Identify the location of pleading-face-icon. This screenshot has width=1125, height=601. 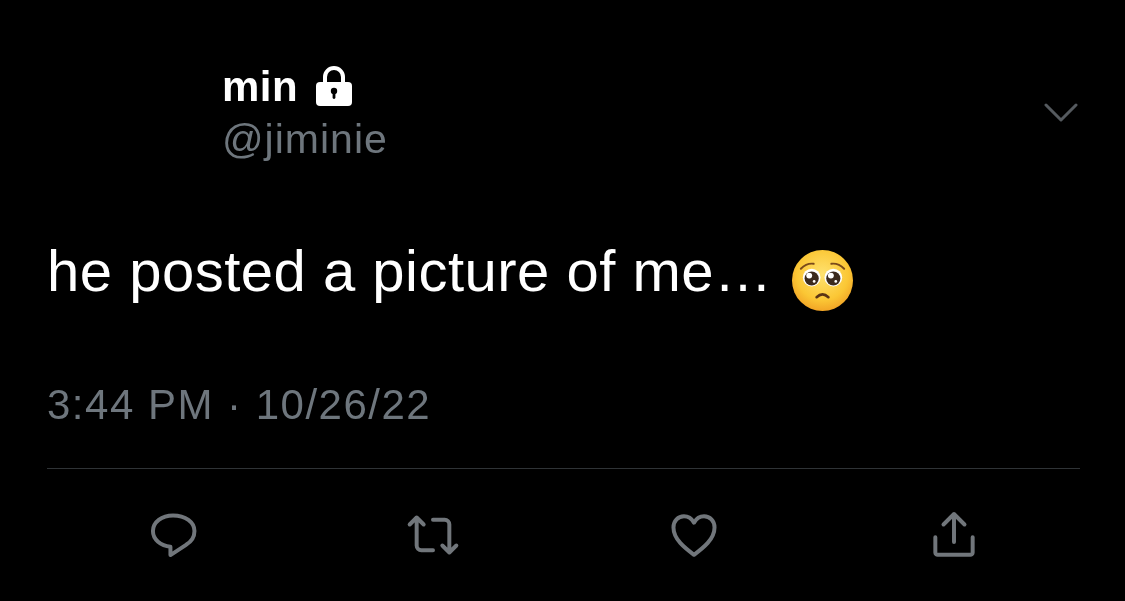
(822, 280).